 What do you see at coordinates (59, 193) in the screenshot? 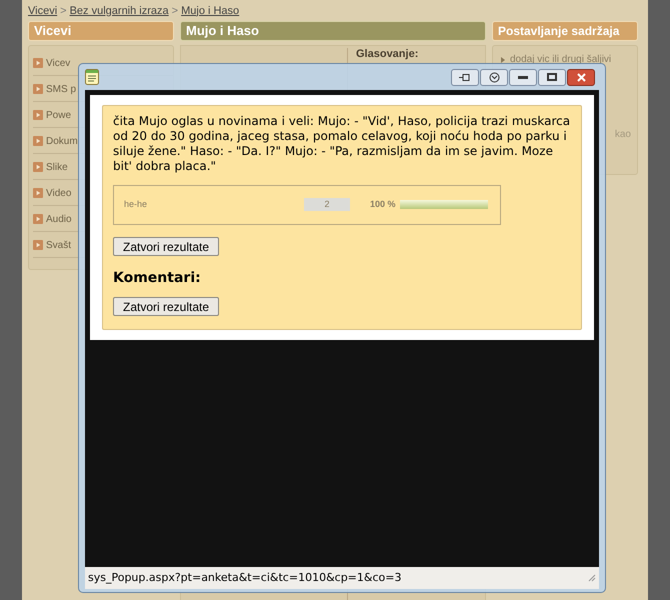
I see `menu-item: Video` at bounding box center [59, 193].